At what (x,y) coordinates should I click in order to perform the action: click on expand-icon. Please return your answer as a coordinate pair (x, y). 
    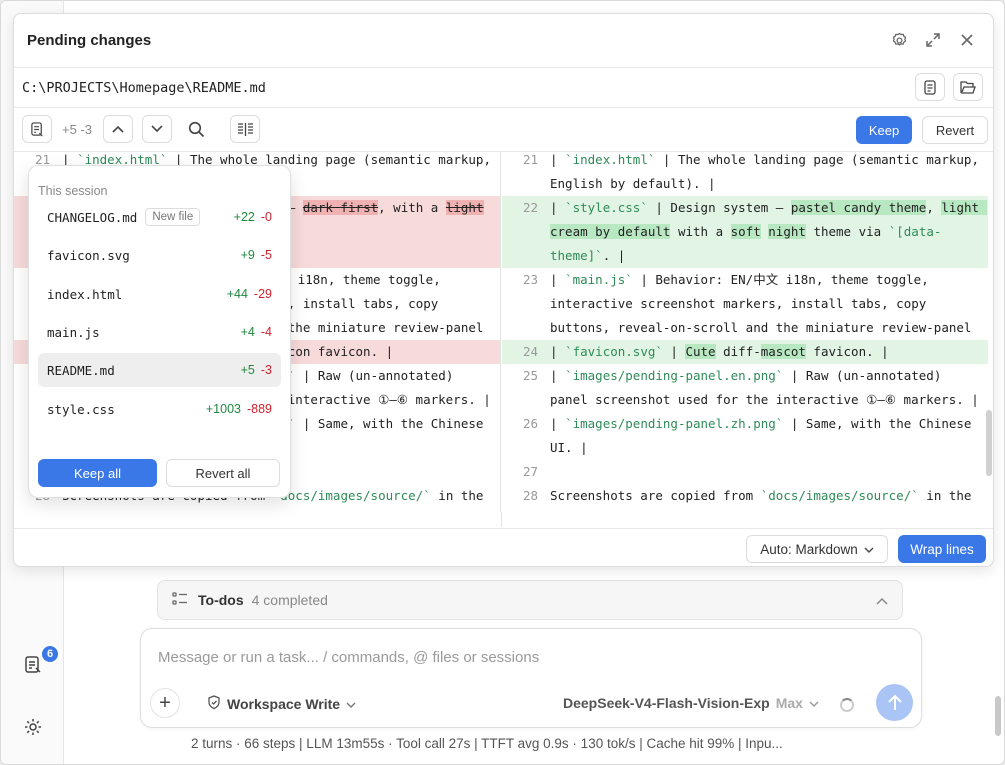
    Looking at the image, I should click on (933, 40).